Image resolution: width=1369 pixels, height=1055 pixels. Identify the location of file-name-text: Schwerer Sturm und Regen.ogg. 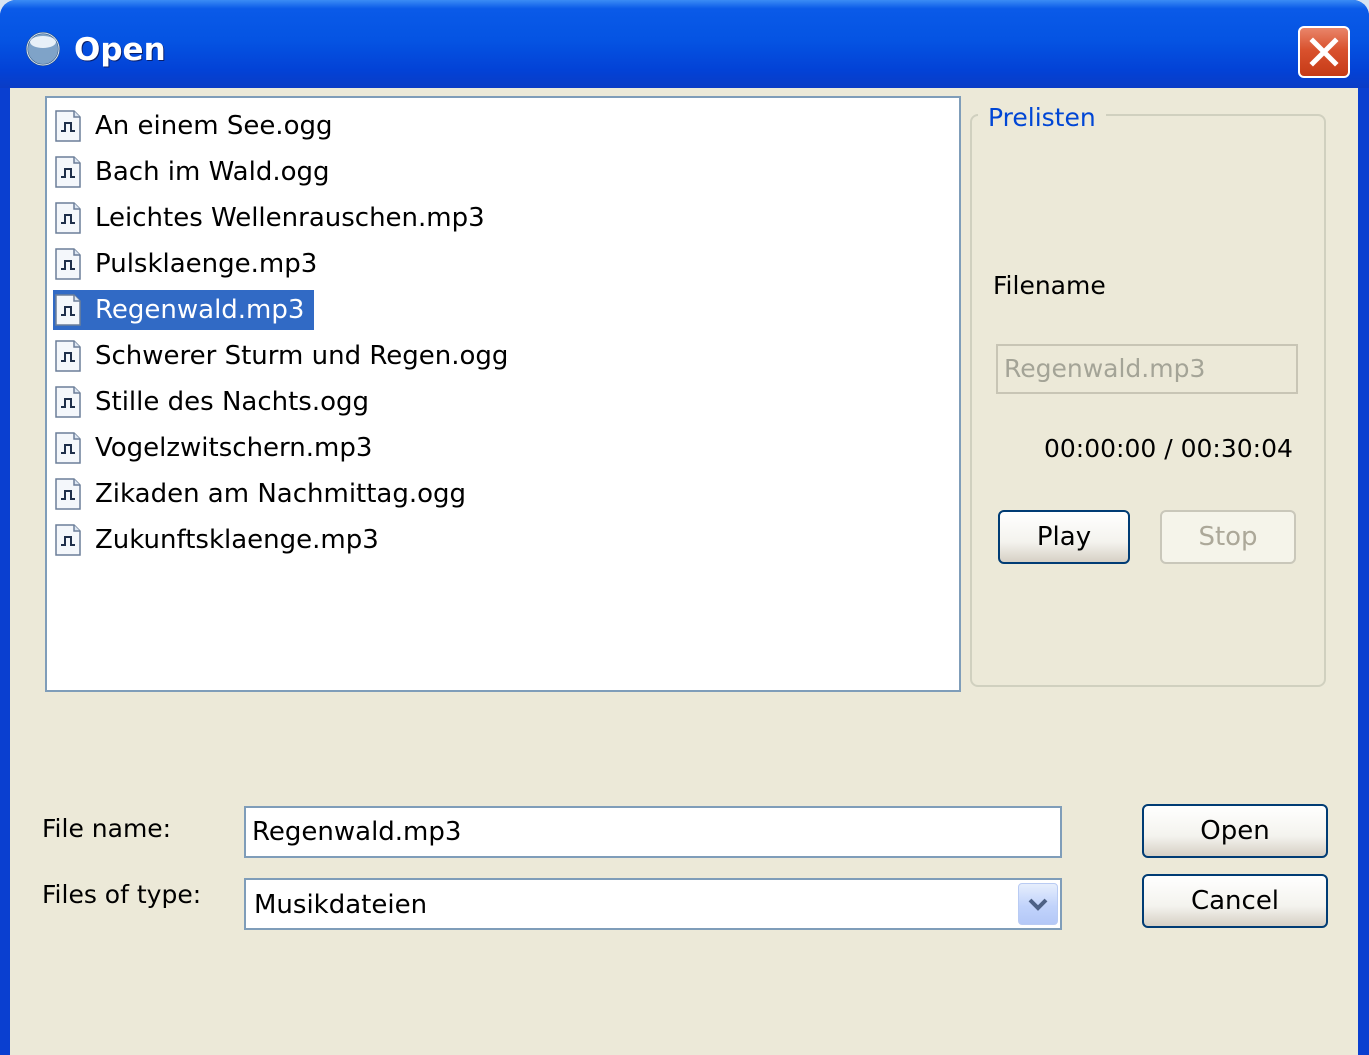
(302, 356).